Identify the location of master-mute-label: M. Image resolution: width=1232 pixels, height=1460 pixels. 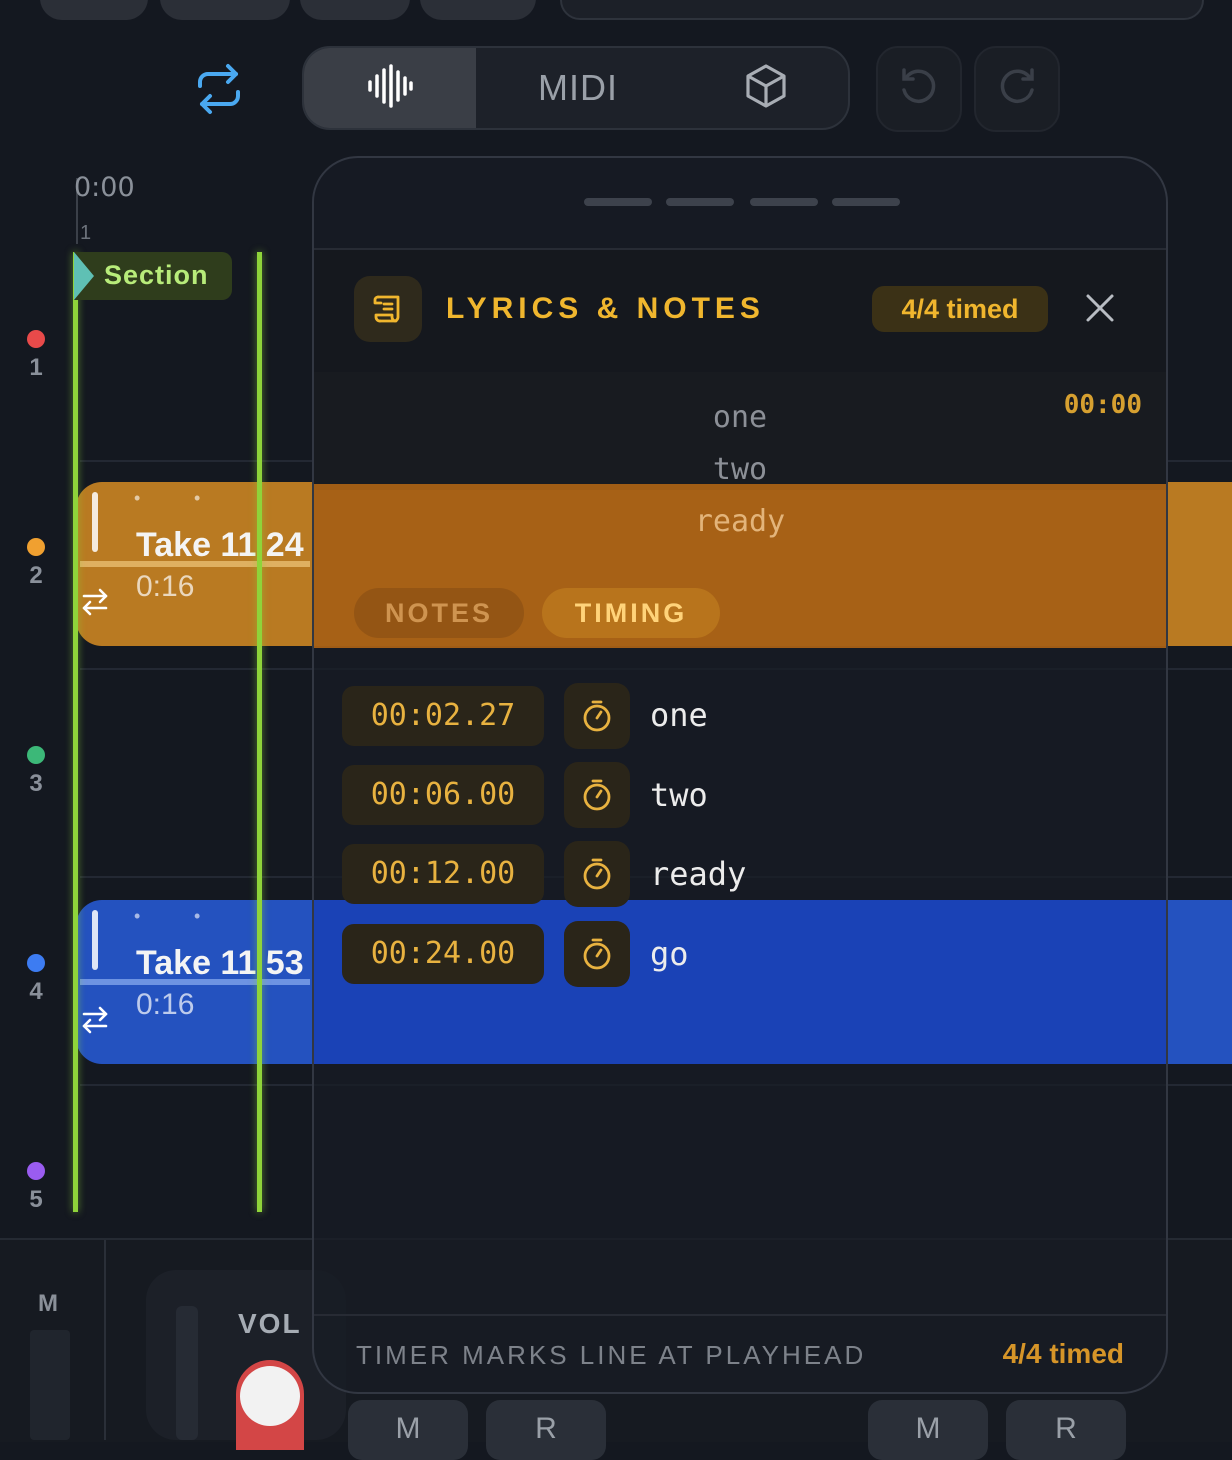
(48, 1304).